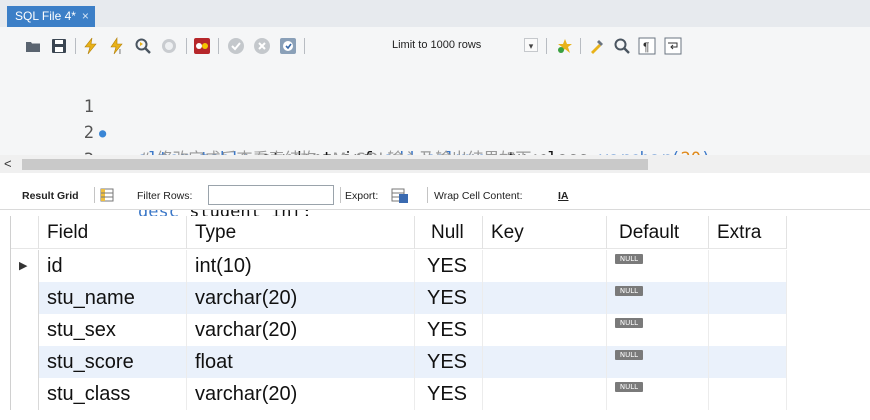 Image resolution: width=870 pixels, height=420 pixels. I want to click on table-row: ▶ id int(10) YES NULL, so click(399, 266).